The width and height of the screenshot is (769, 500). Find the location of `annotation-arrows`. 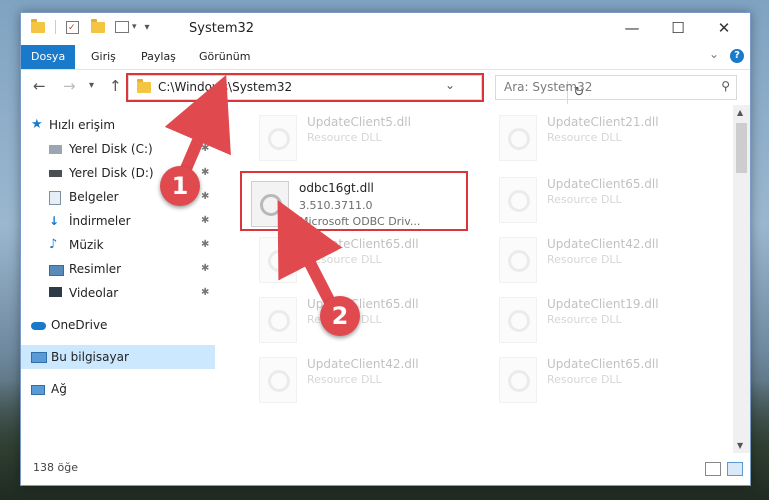

annotation-arrows is located at coordinates (253, 194).